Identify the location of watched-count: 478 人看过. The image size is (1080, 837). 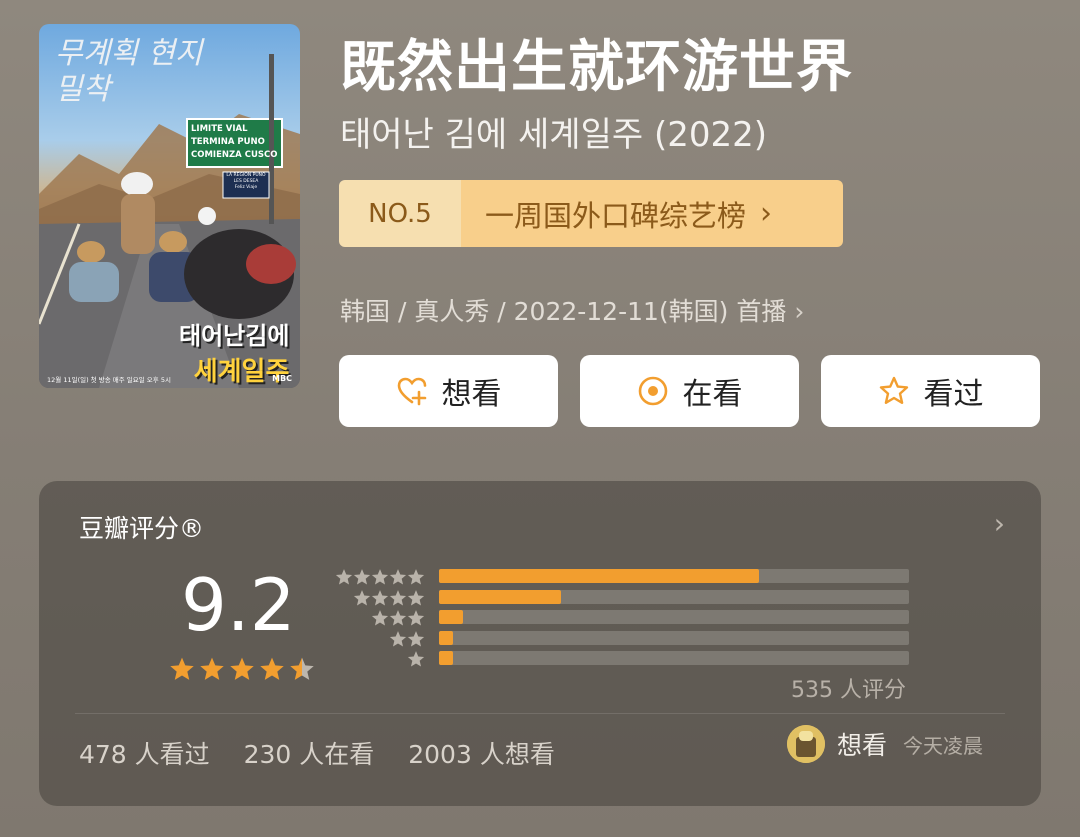
(144, 754).